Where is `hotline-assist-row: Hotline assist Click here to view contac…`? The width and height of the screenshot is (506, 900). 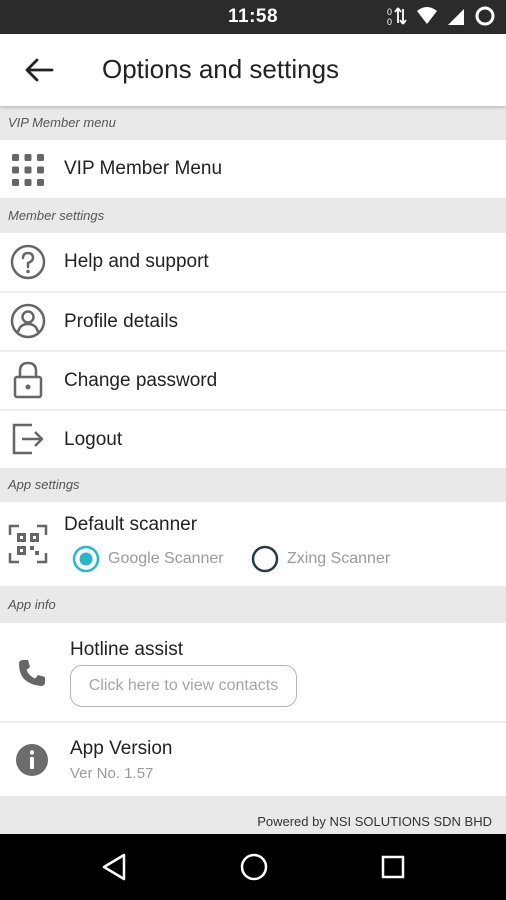
hotline-assist-row: Hotline assist Click here to view contac… is located at coordinates (253, 672).